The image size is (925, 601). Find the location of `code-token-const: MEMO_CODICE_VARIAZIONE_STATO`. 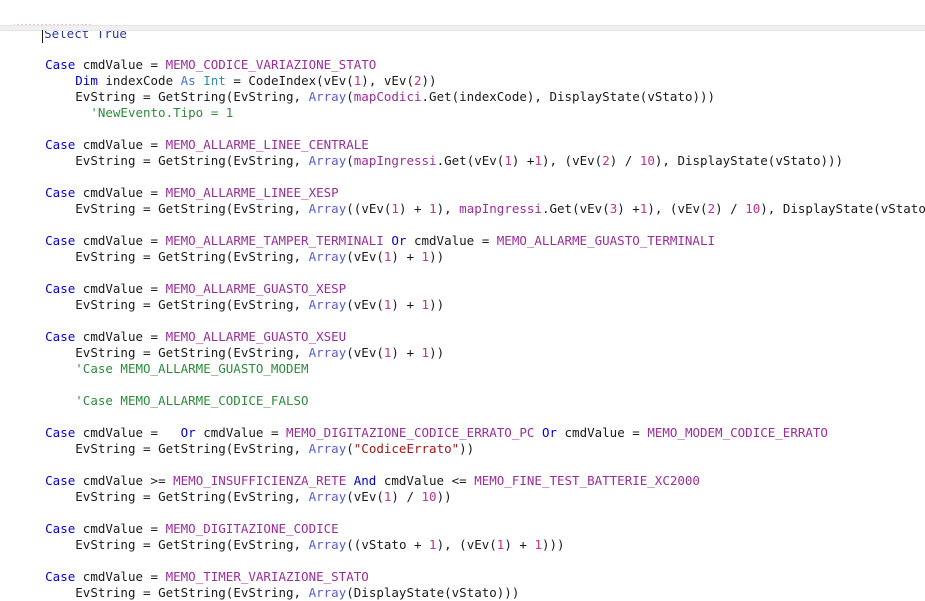

code-token-const: MEMO_CODICE_VARIAZIONE_STATO is located at coordinates (271, 64).